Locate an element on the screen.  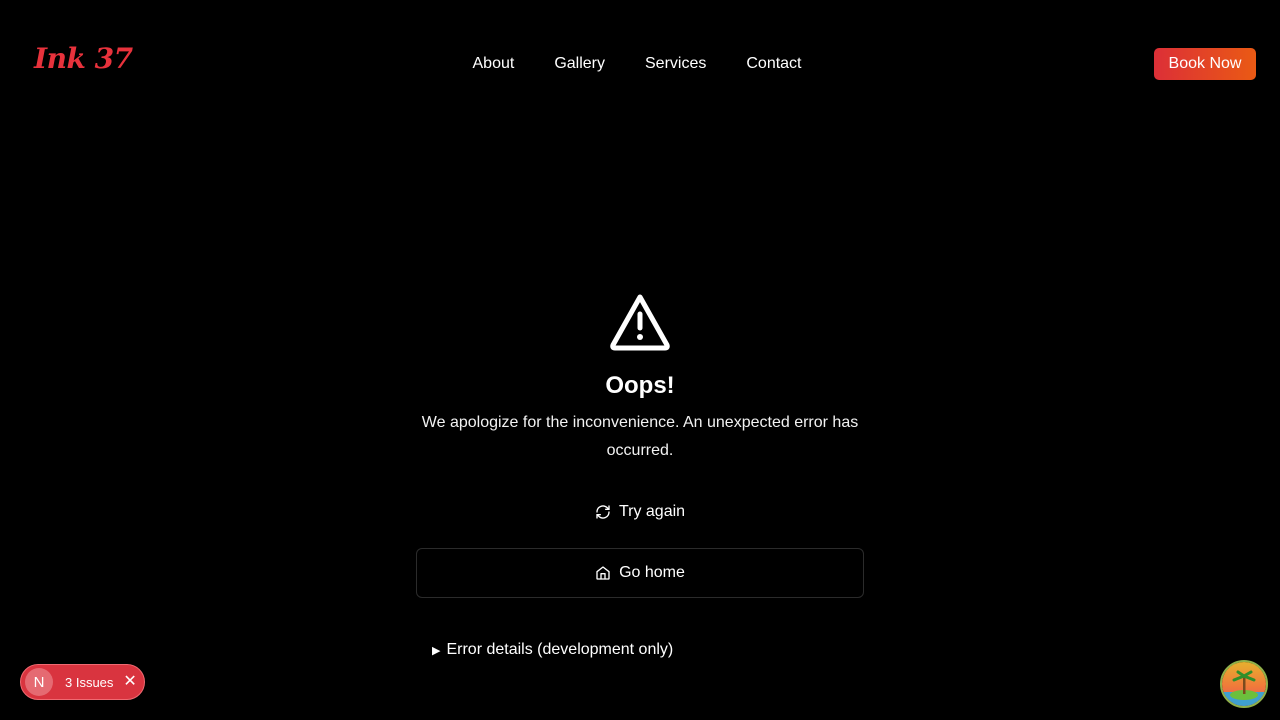
issues-count: 3 Issues is located at coordinates (89, 682).